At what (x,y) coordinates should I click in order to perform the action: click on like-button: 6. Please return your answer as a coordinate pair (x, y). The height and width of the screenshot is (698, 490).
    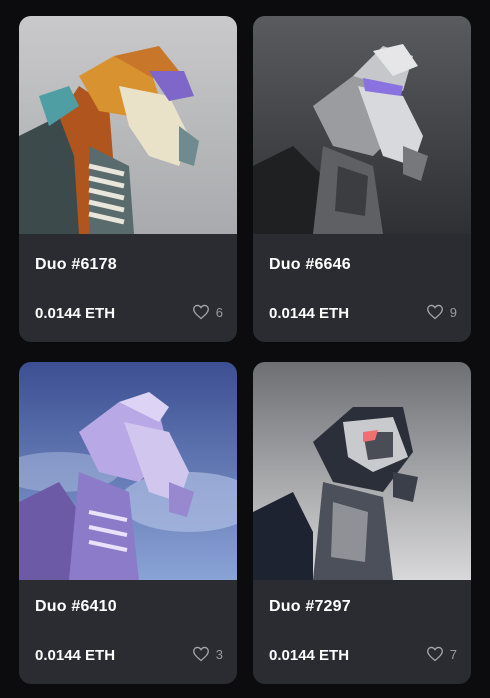
    Looking at the image, I should click on (207, 312).